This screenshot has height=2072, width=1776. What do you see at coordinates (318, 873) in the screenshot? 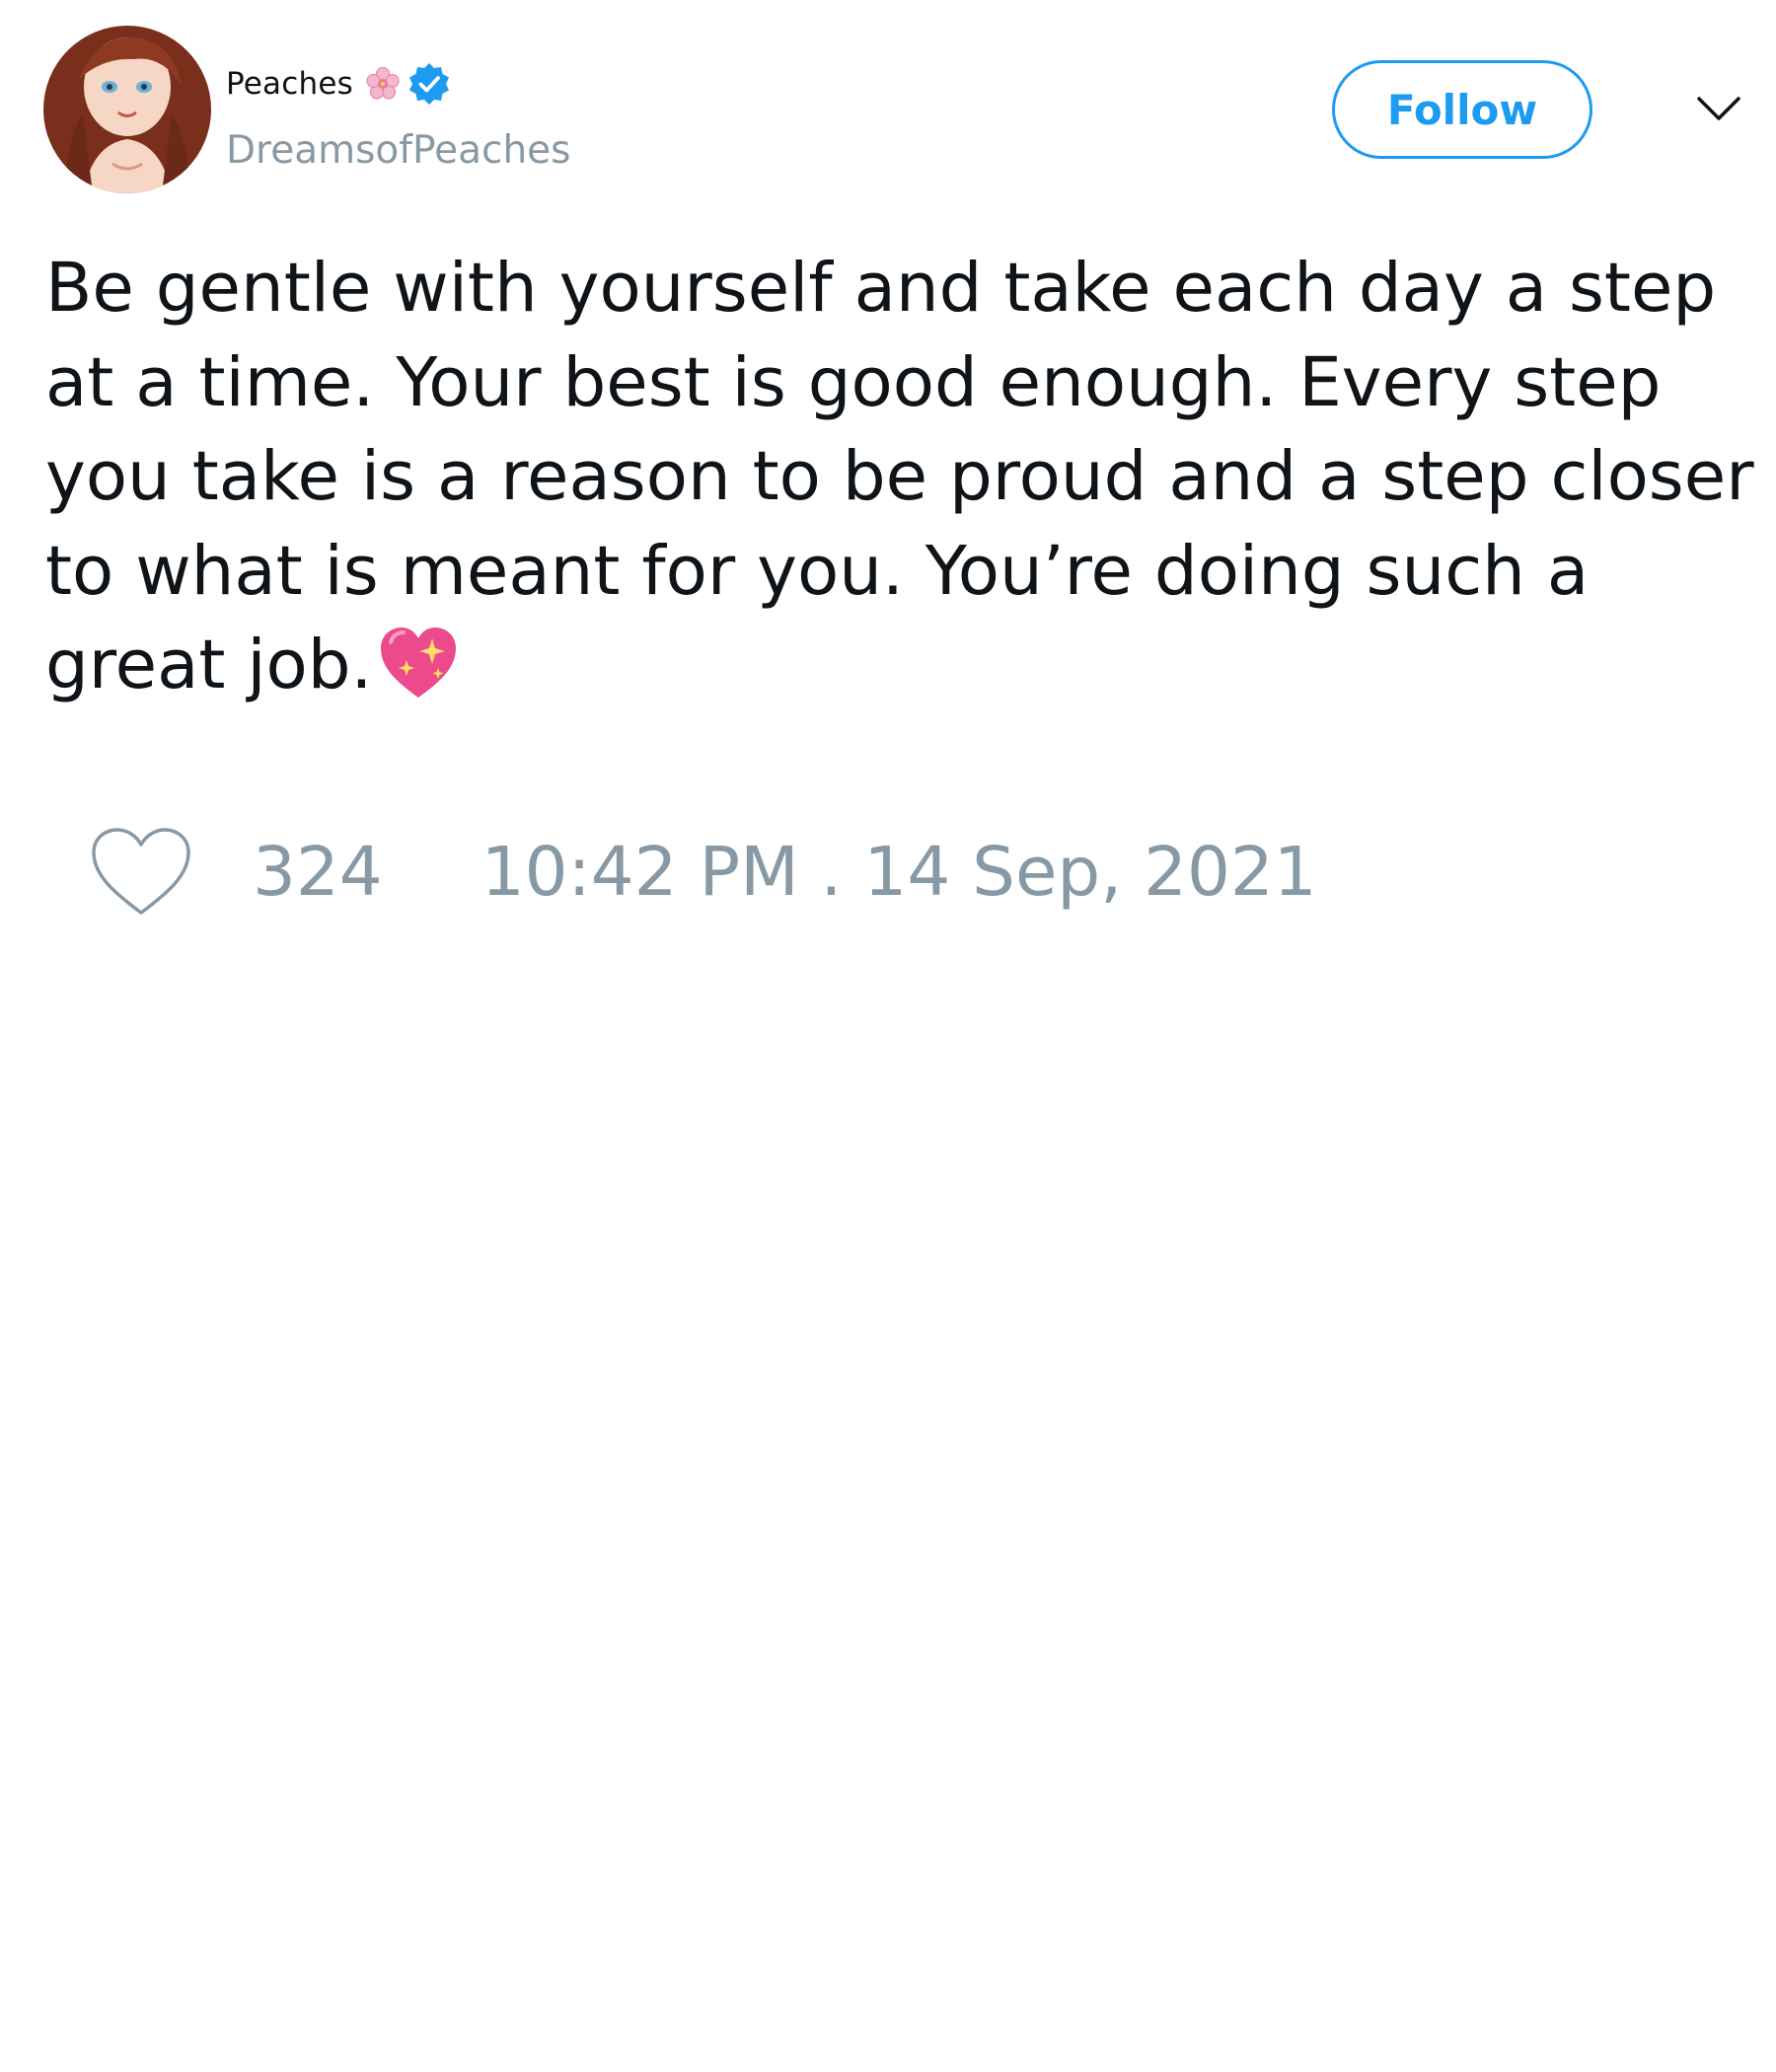
I see `like-count: 324` at bounding box center [318, 873].